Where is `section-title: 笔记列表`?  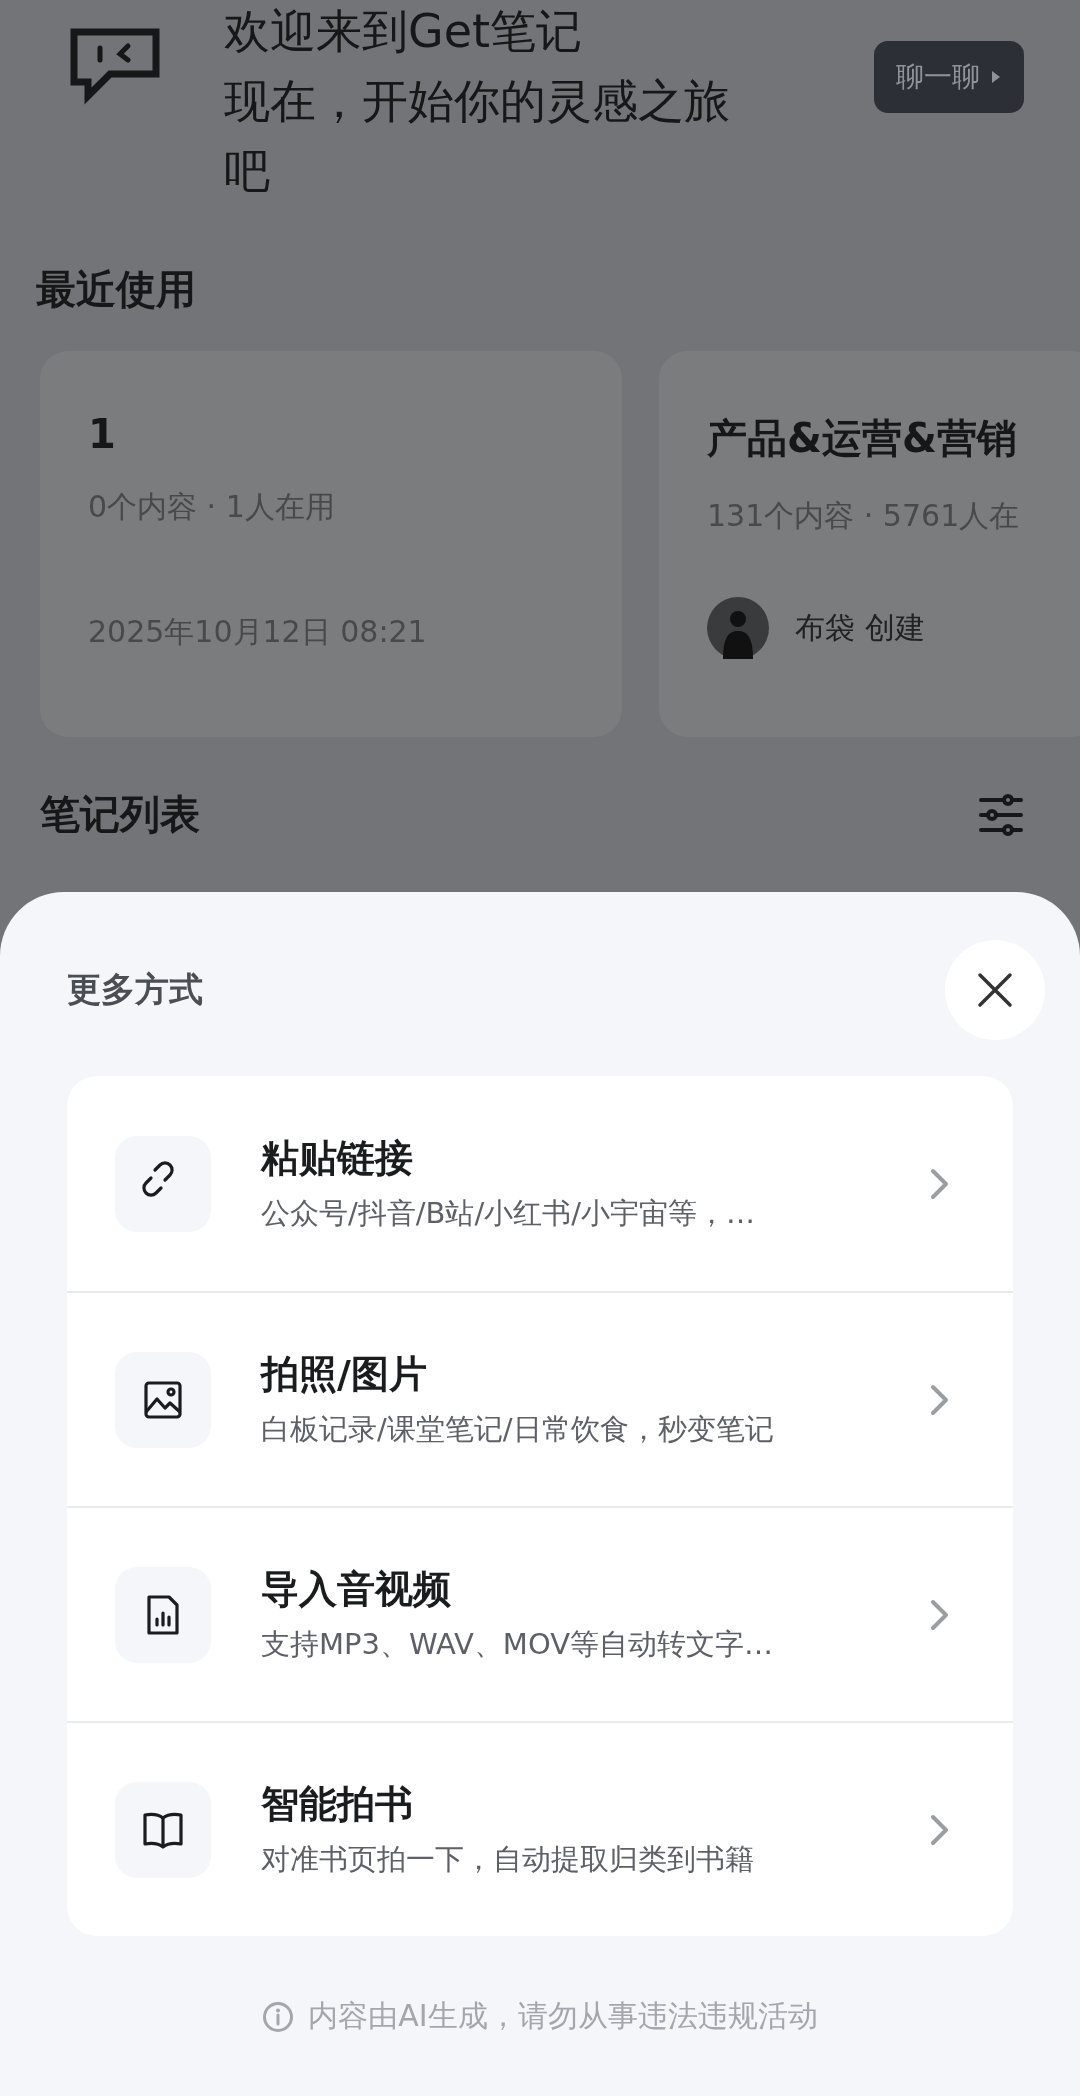 section-title: 笔记列表 is located at coordinates (120, 814).